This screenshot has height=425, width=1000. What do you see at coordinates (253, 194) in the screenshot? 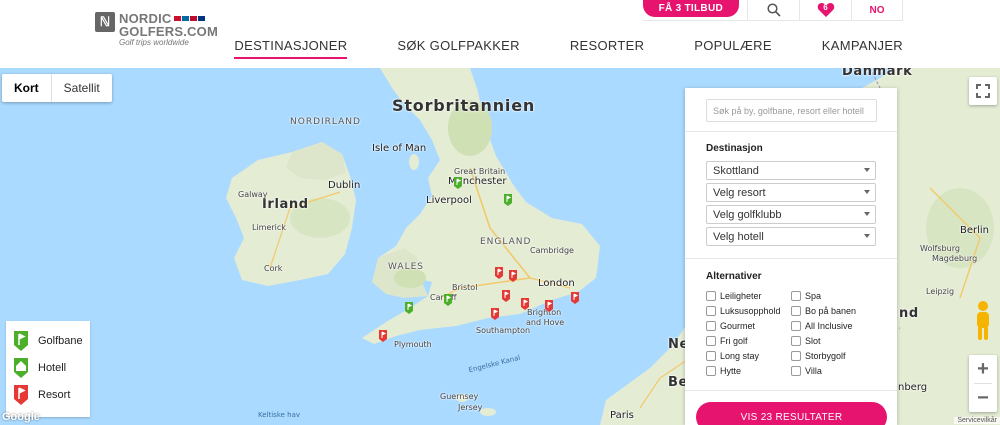
I see `label-galway: Galway` at bounding box center [253, 194].